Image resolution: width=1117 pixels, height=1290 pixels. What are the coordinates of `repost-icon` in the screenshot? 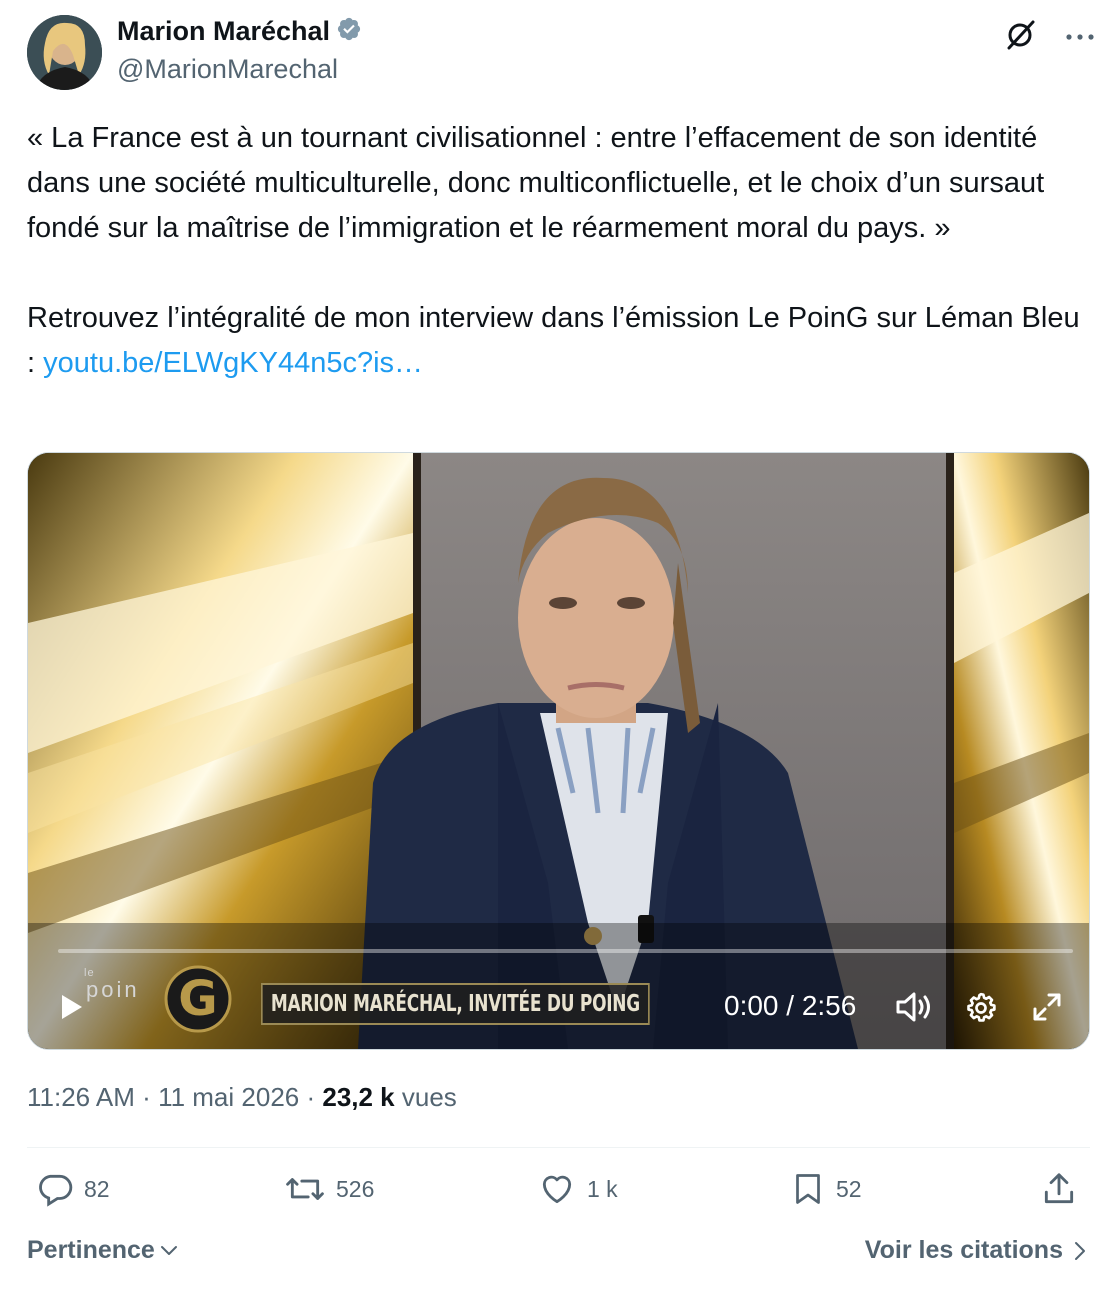 It's located at (305, 1189).